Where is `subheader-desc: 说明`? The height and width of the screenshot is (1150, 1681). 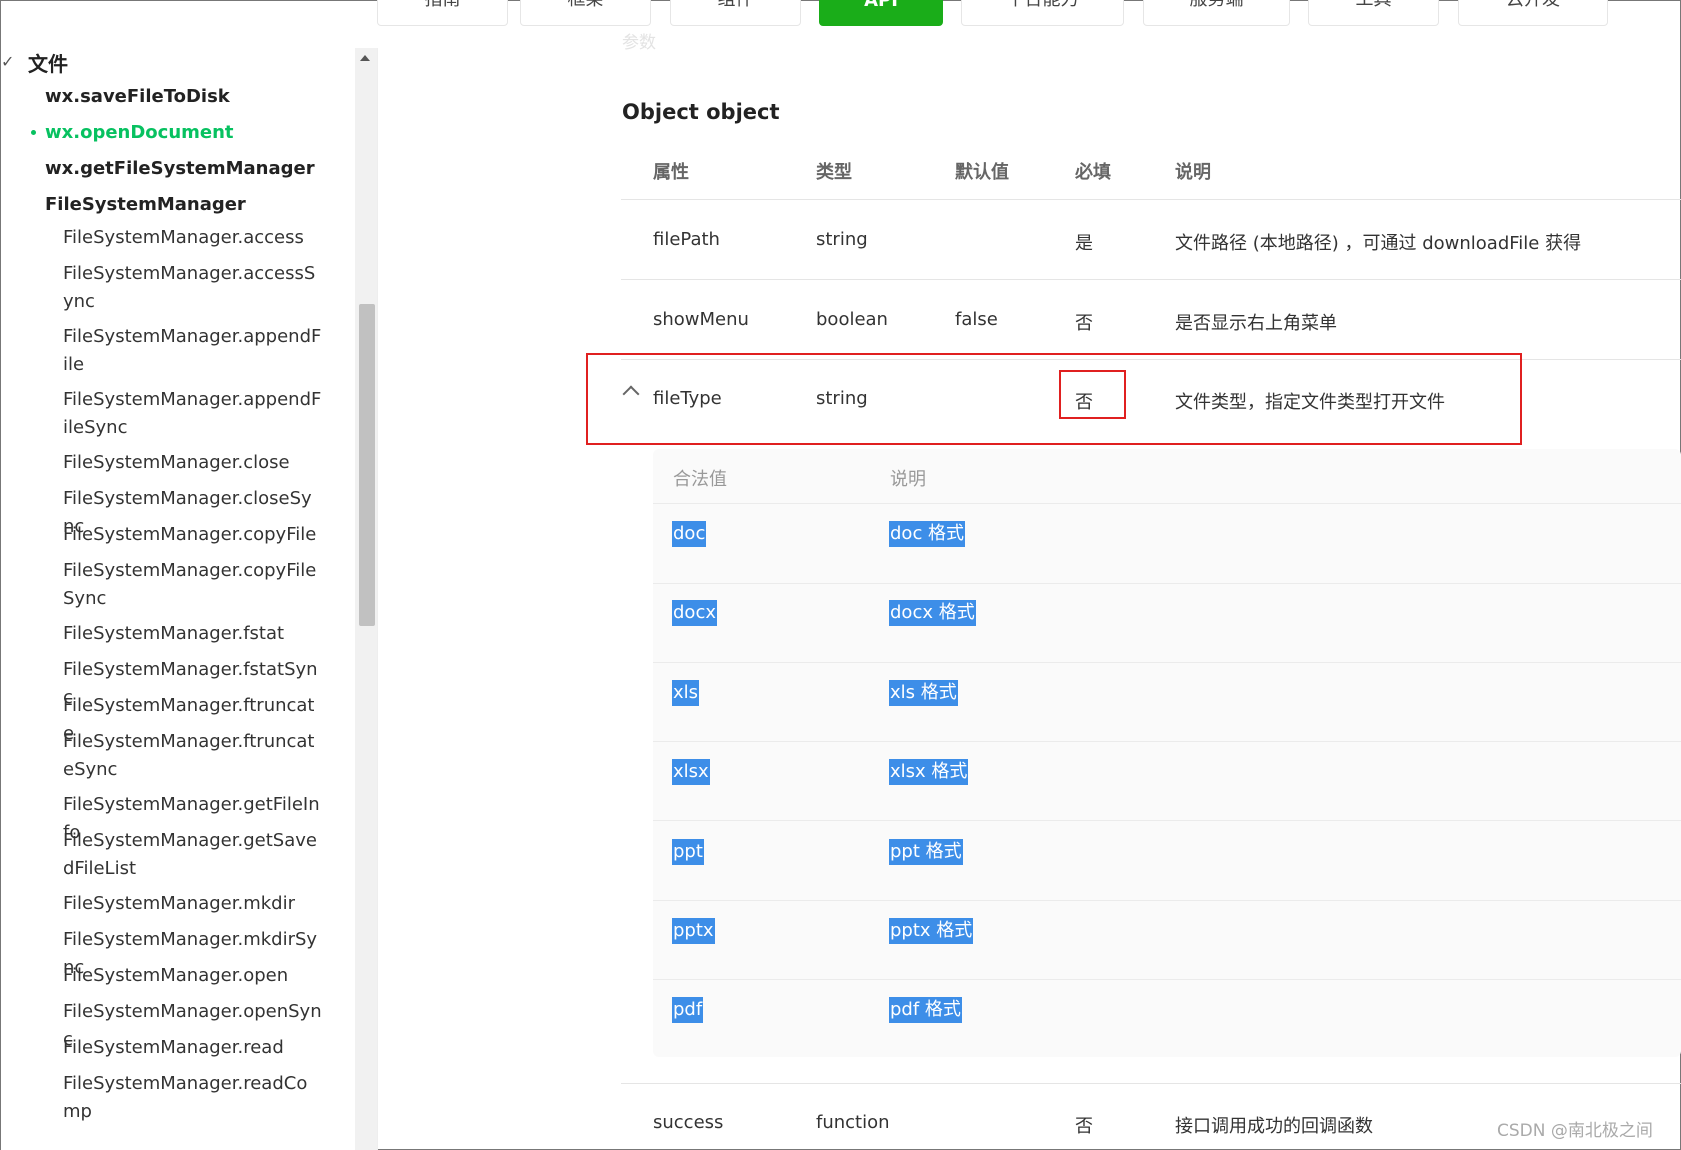 subheader-desc: 说明 is located at coordinates (908, 479).